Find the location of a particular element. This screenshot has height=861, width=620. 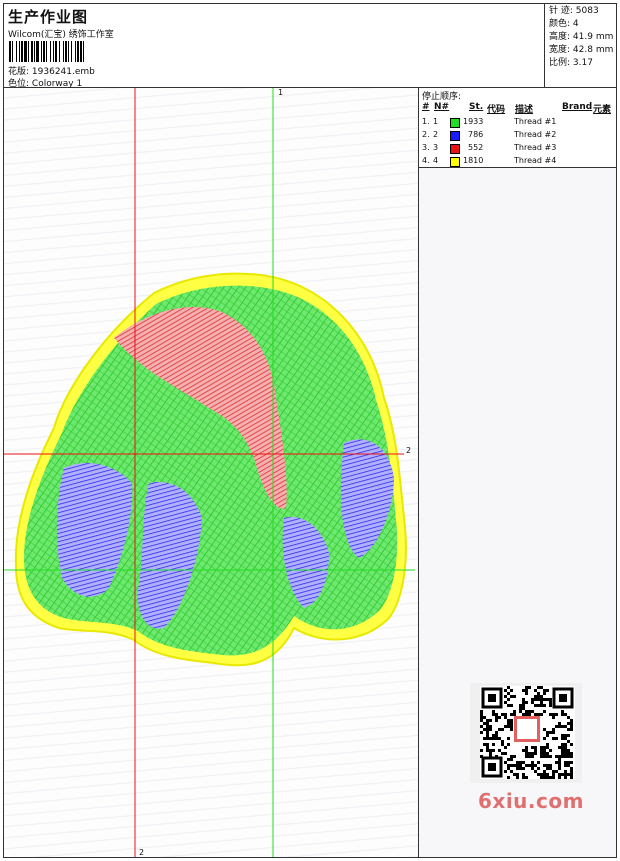

page-title: 生产作业图 is located at coordinates (48, 17).